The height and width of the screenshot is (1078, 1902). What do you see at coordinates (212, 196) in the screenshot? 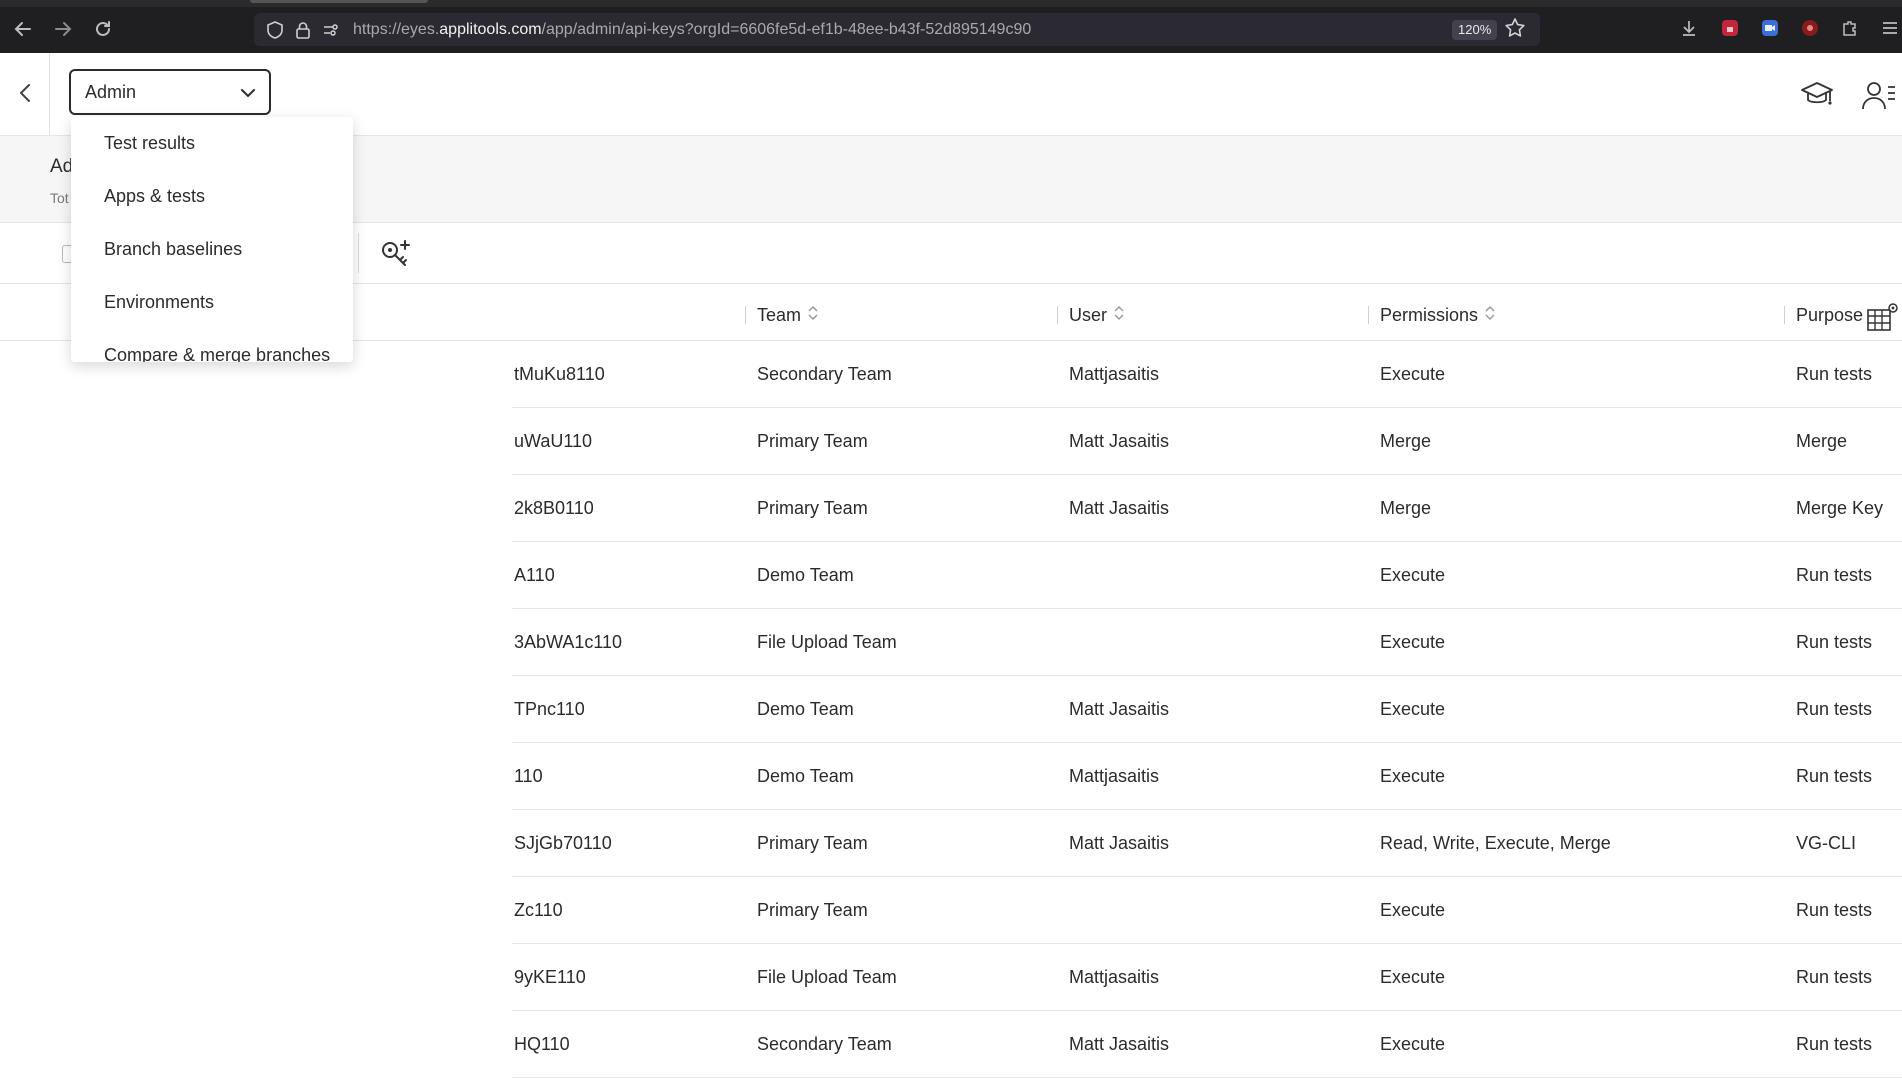
I see `menu-item-apps-tests: Apps & tests` at bounding box center [212, 196].